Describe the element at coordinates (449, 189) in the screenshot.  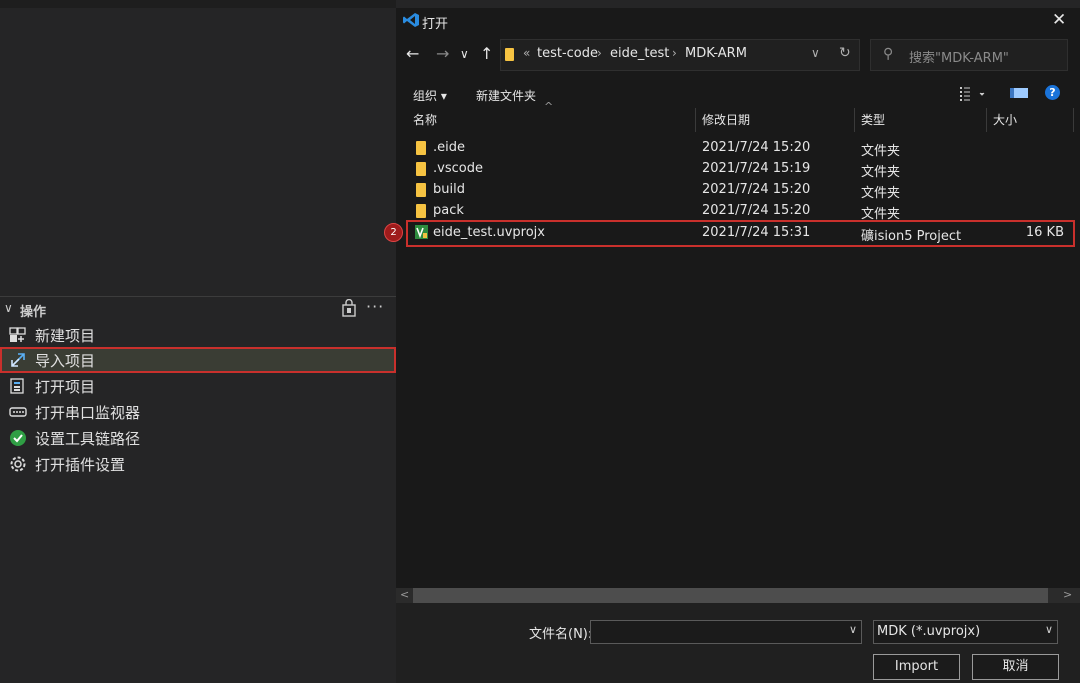
I see `file-name: build` at that location.